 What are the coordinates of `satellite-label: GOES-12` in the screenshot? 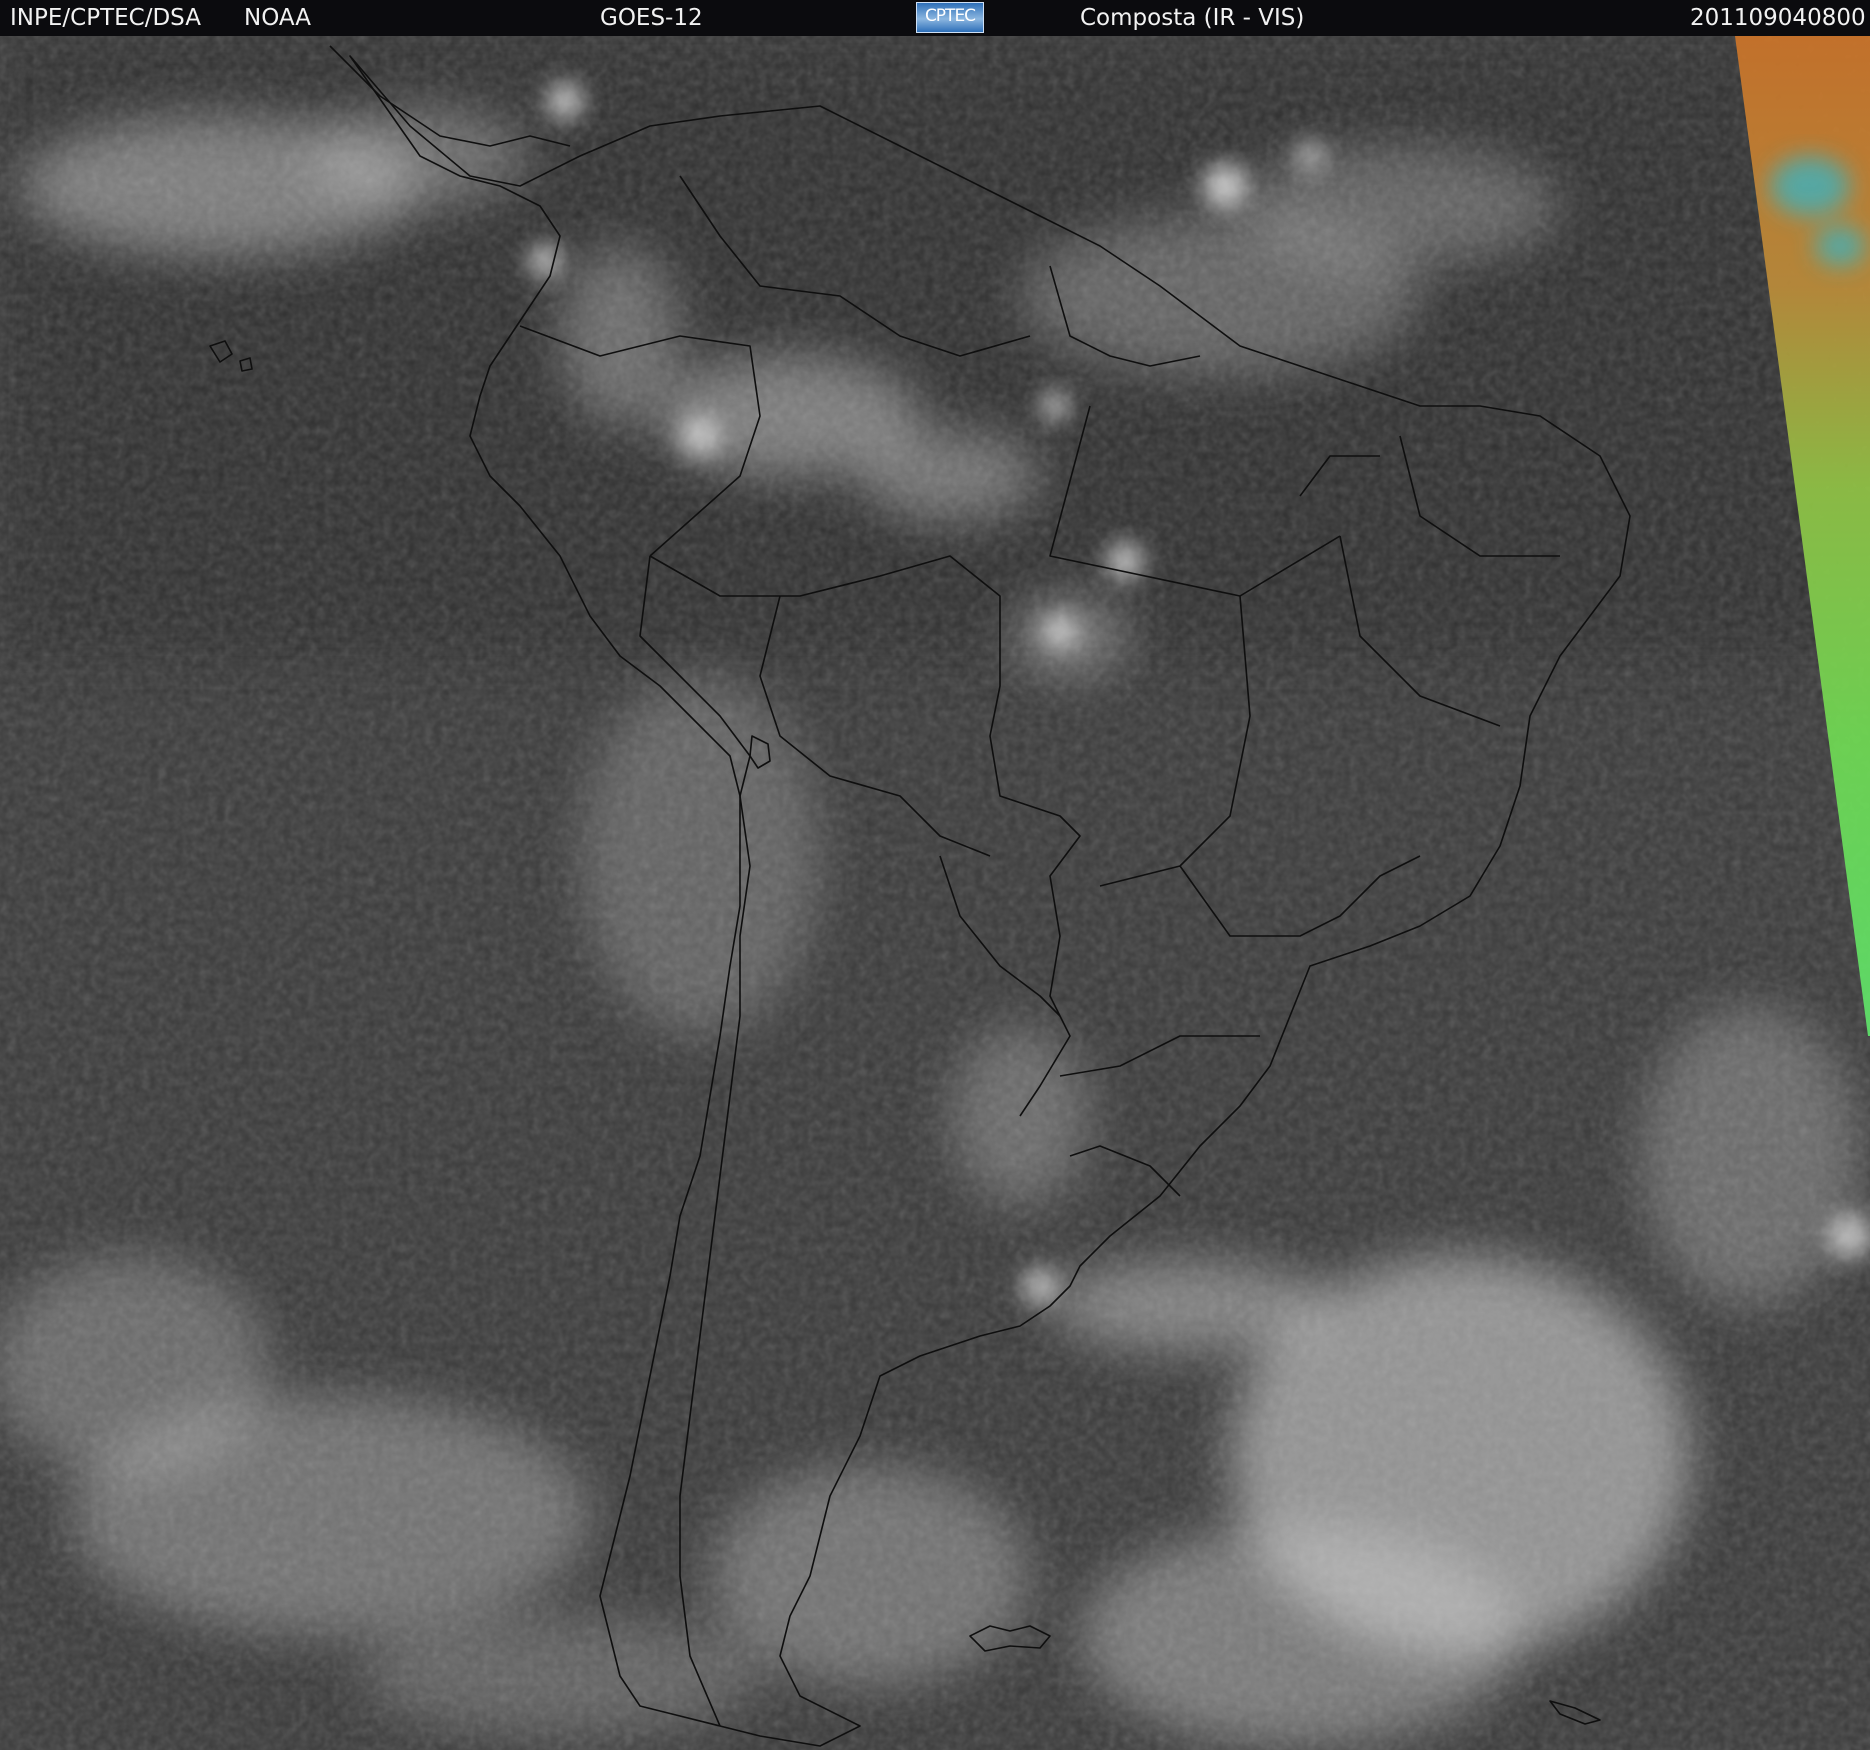 It's located at (651, 18).